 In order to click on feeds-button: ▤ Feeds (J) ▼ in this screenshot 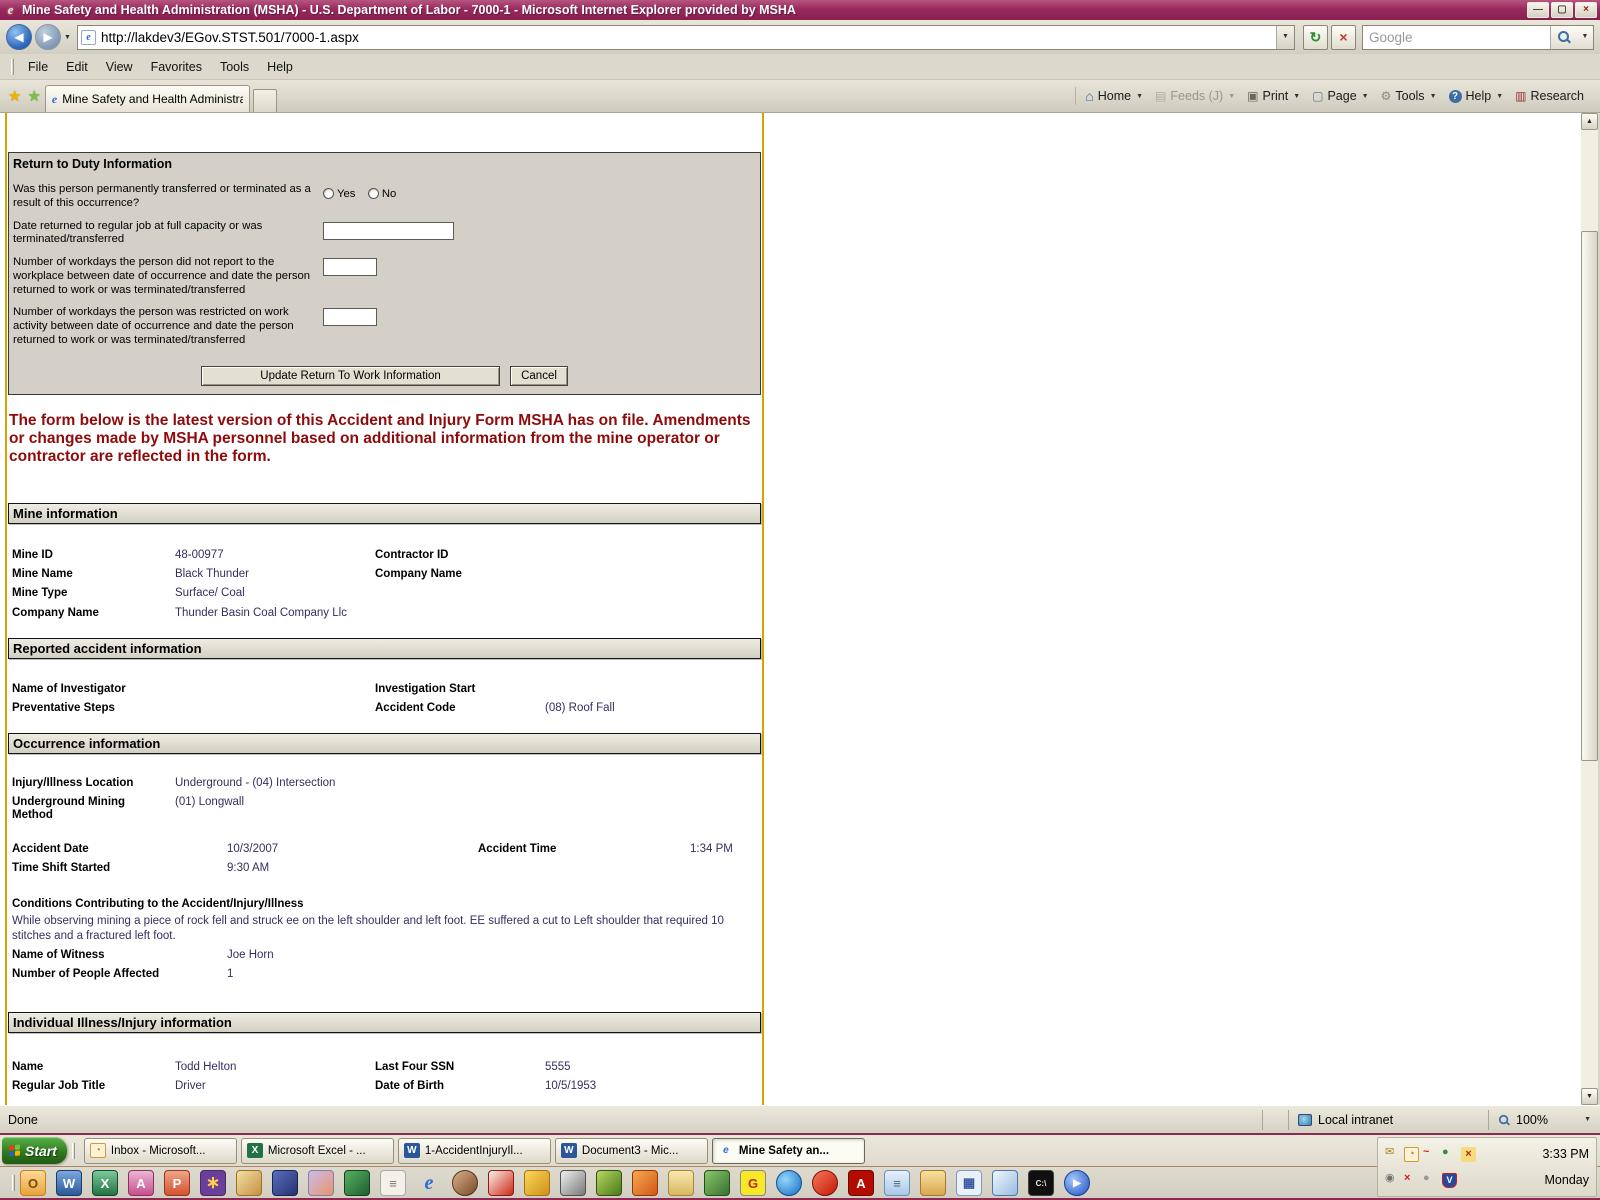, I will do `click(1195, 96)`.